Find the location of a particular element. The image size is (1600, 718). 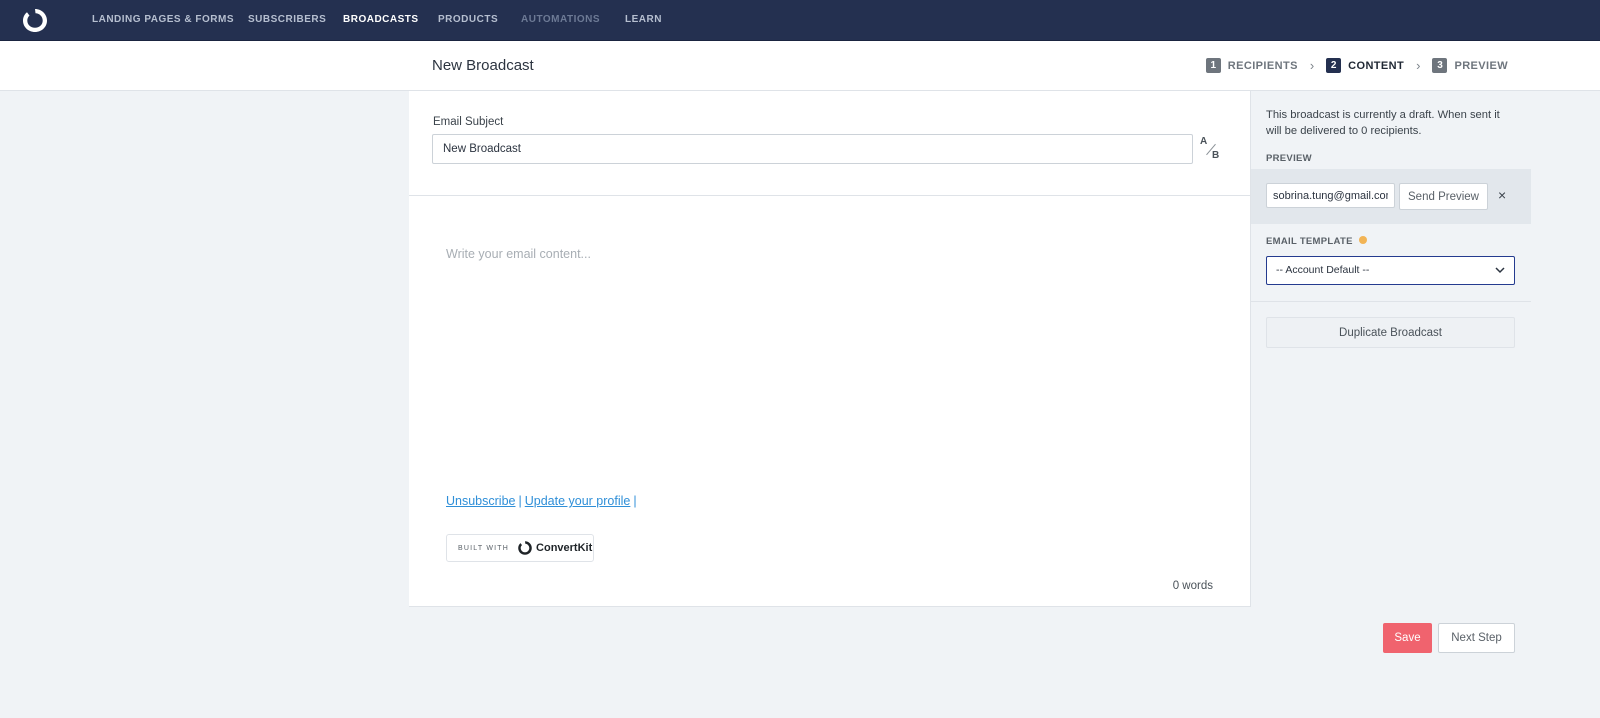

email-footer-links: Unsubscribe | Update your profile | is located at coordinates (543, 501).